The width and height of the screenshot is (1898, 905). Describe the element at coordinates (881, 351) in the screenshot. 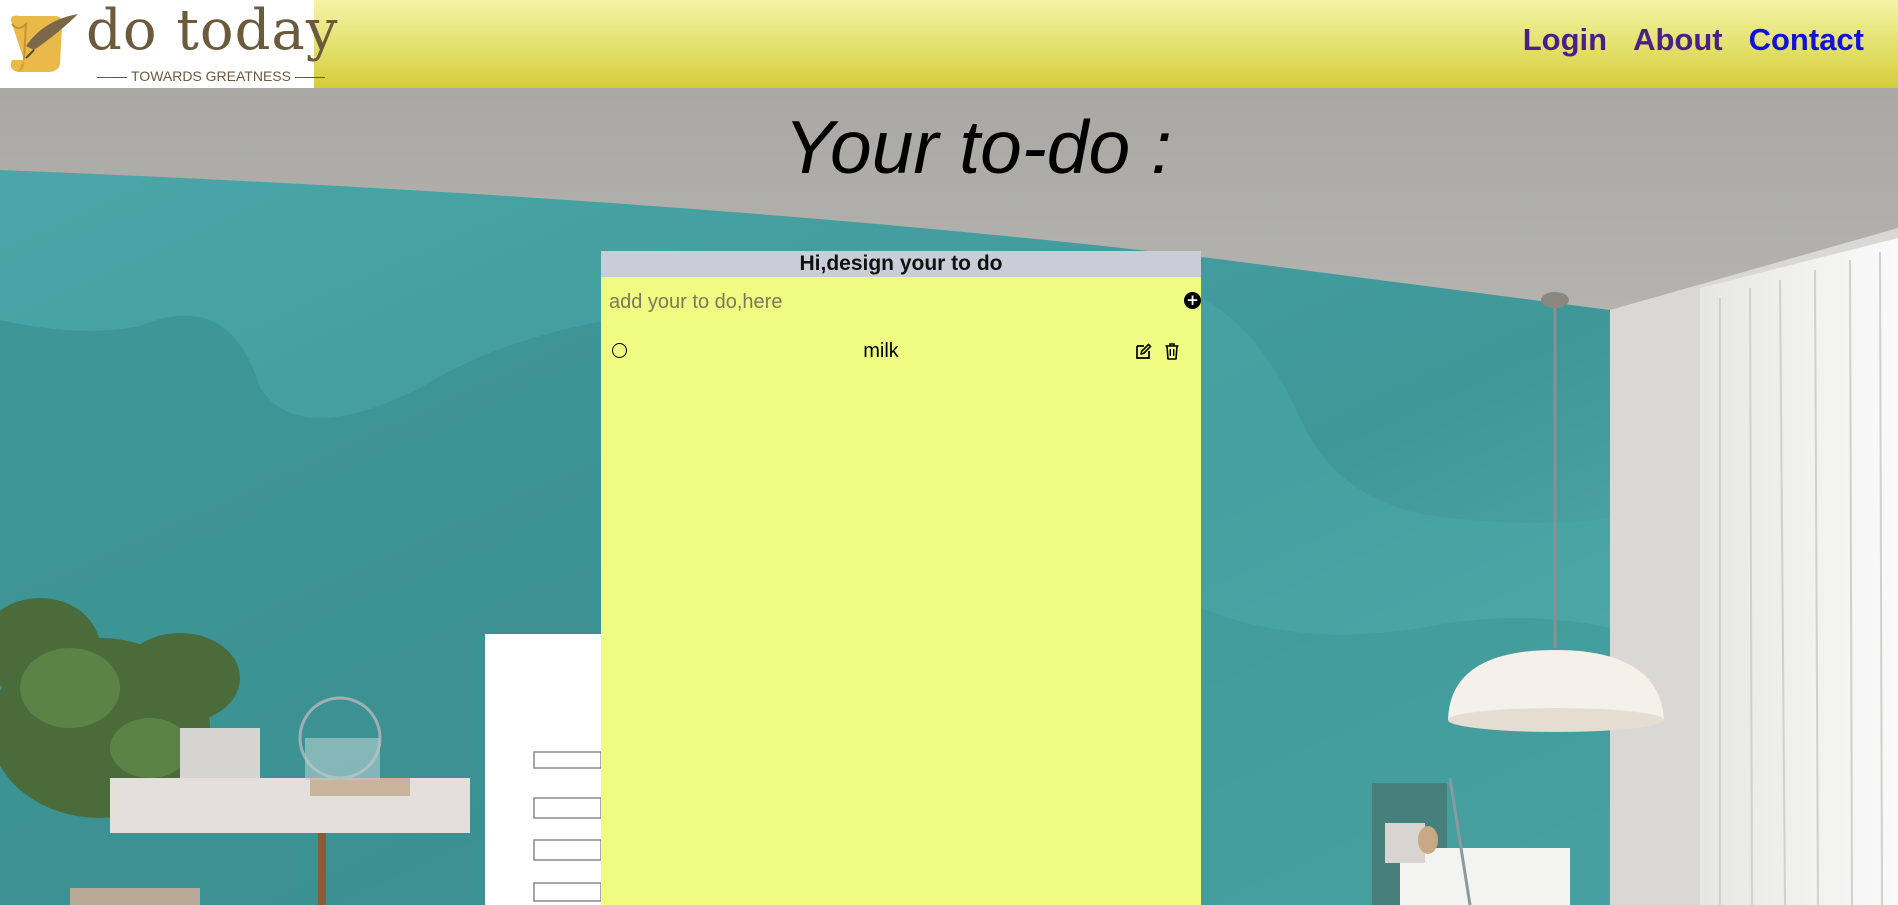

I see `todo-item-text: milk` at that location.